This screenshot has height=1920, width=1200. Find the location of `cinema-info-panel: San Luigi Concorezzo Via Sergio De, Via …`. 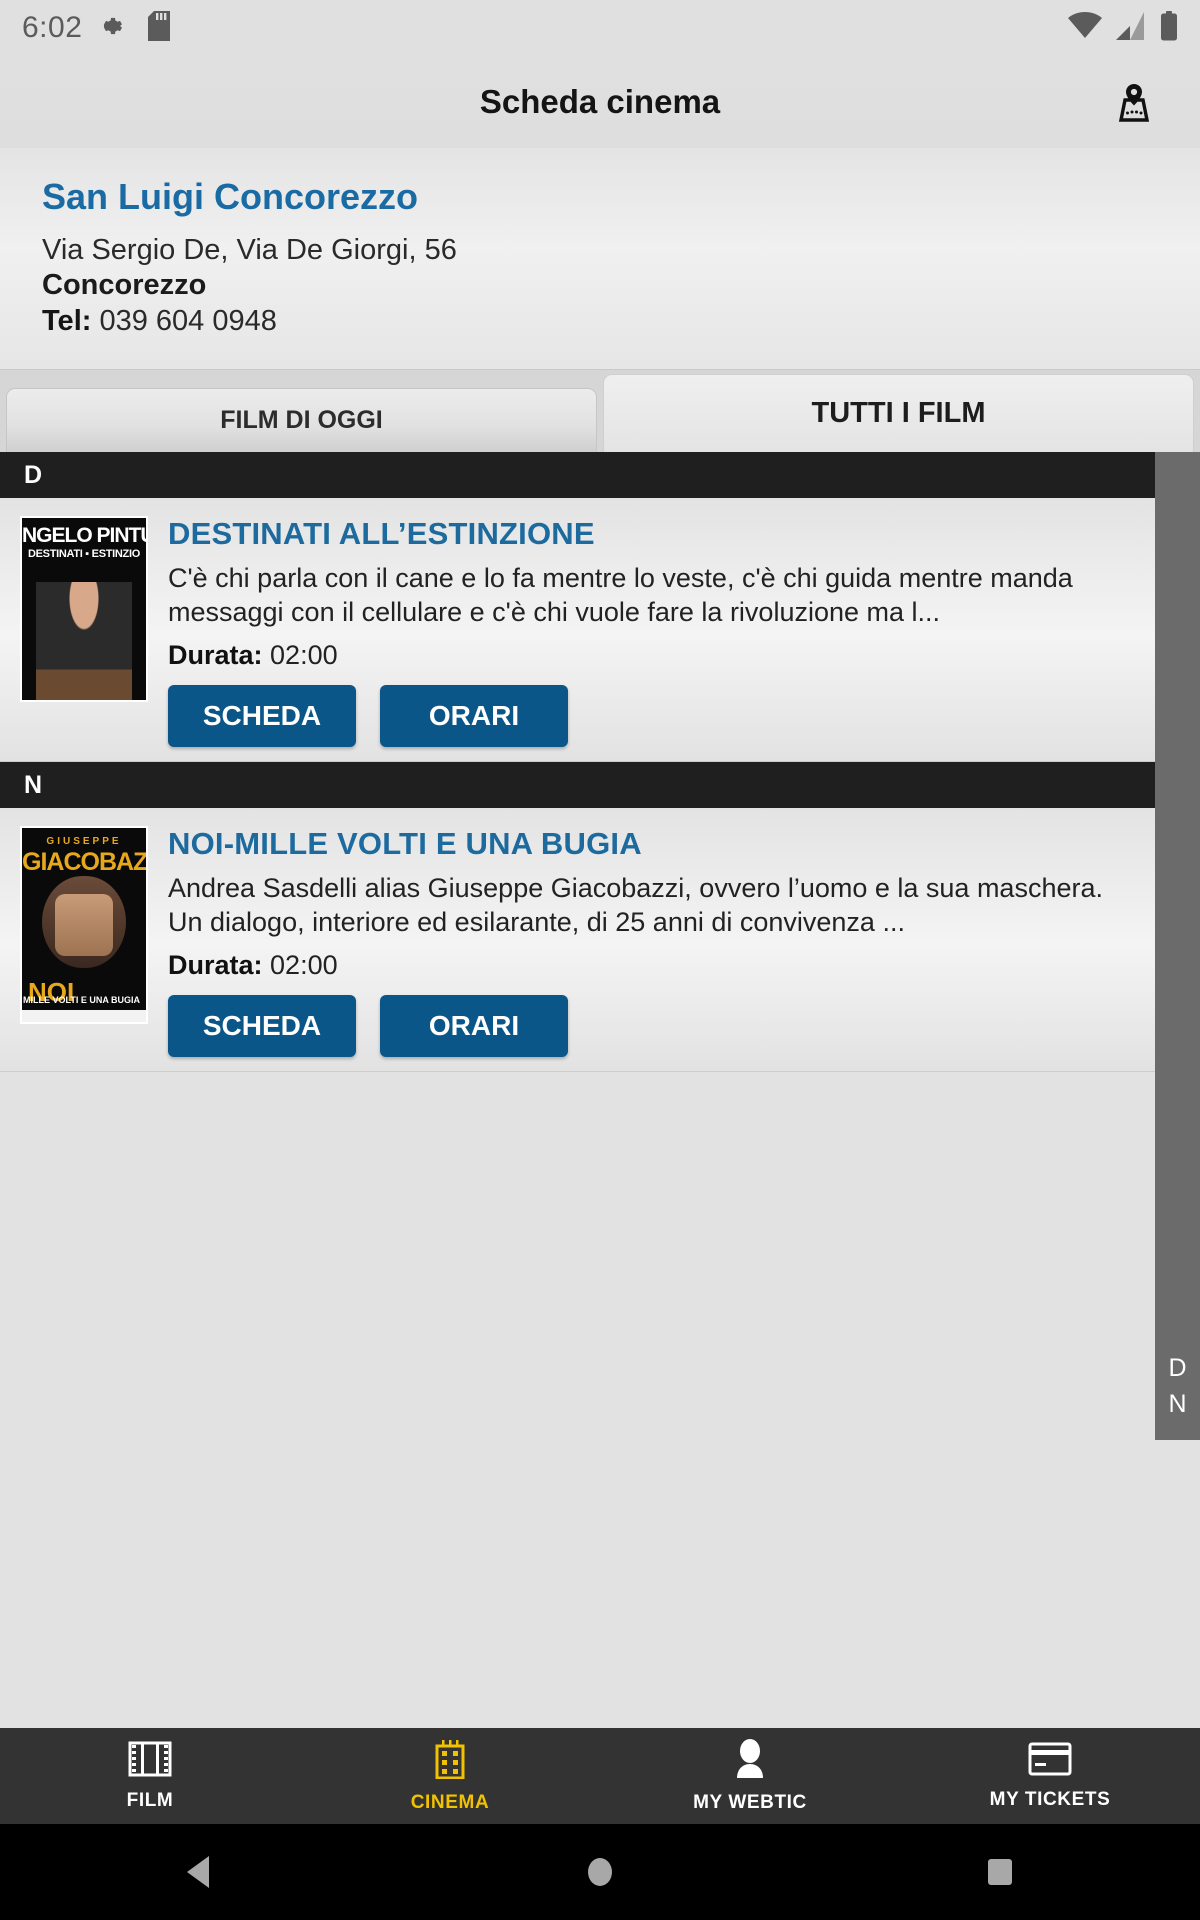

cinema-info-panel: San Luigi Concorezzo Via Sergio De, Via … is located at coordinates (600, 259).